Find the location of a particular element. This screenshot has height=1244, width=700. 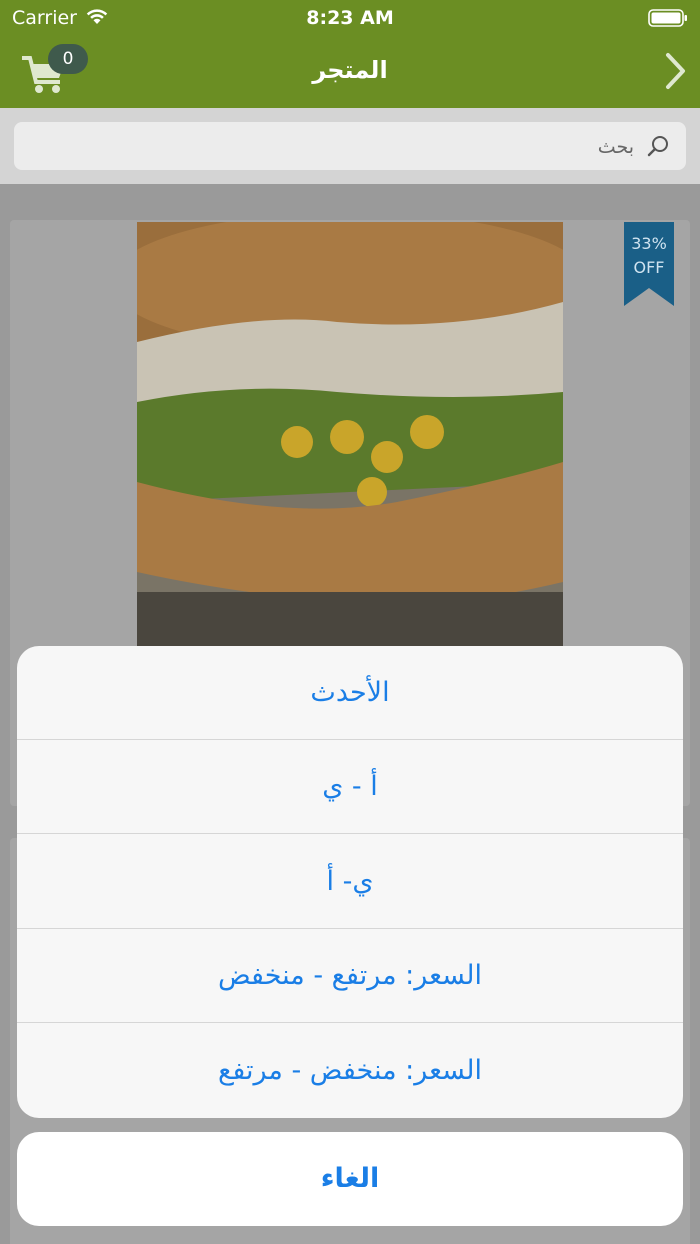

battery-icon is located at coordinates (667, 18).